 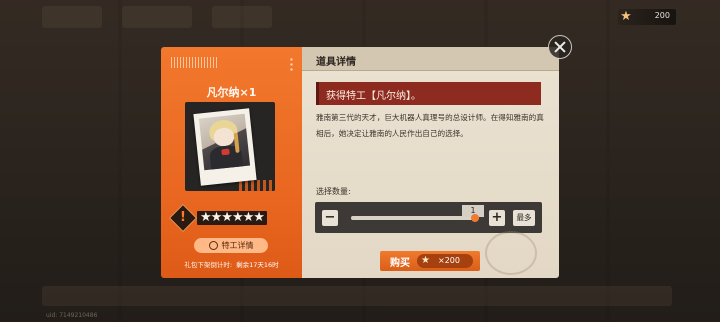 I want to click on decrease-button: −, so click(x=330, y=218).